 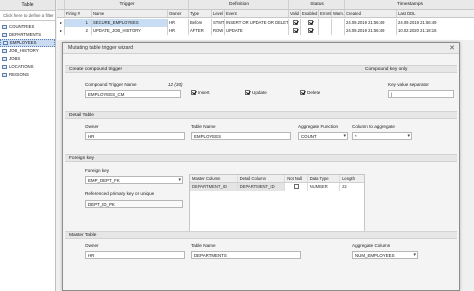 What do you see at coordinates (261, 187) in the screenshot?
I see `fk-cell-detail: DEPARTMENT_ID` at bounding box center [261, 187].